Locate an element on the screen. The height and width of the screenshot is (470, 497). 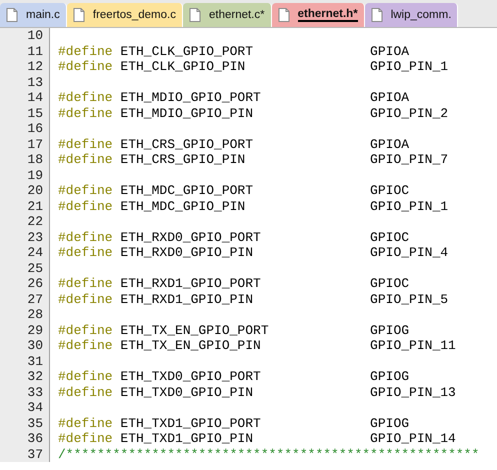
macro-value: GPIO_PIN_2 is located at coordinates (409, 113).